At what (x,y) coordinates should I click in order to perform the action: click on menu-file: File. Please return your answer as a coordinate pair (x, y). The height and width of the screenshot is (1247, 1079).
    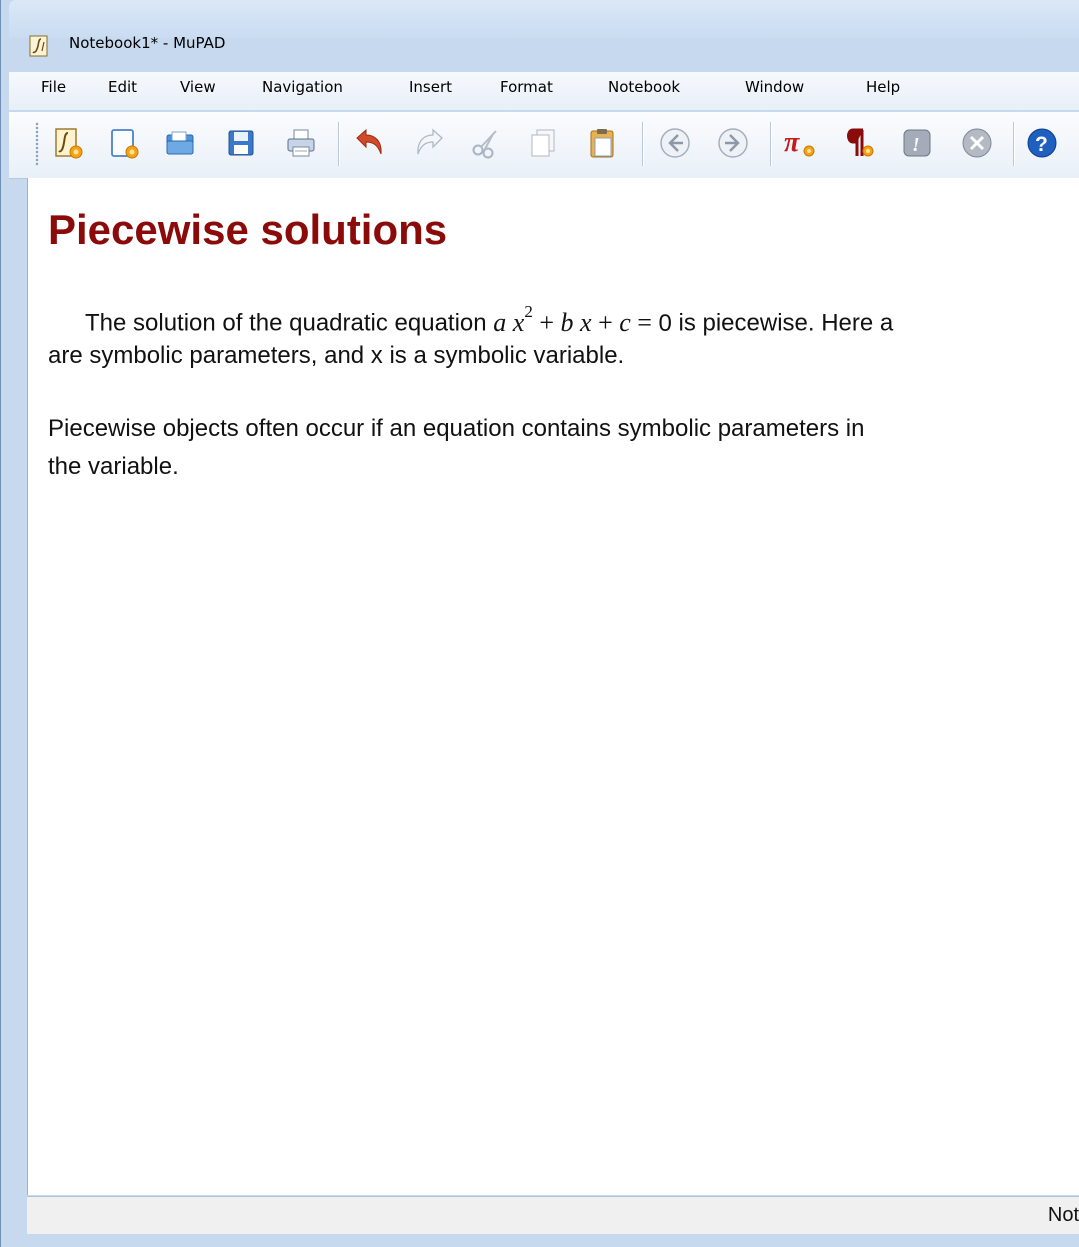
    Looking at the image, I should click on (53, 87).